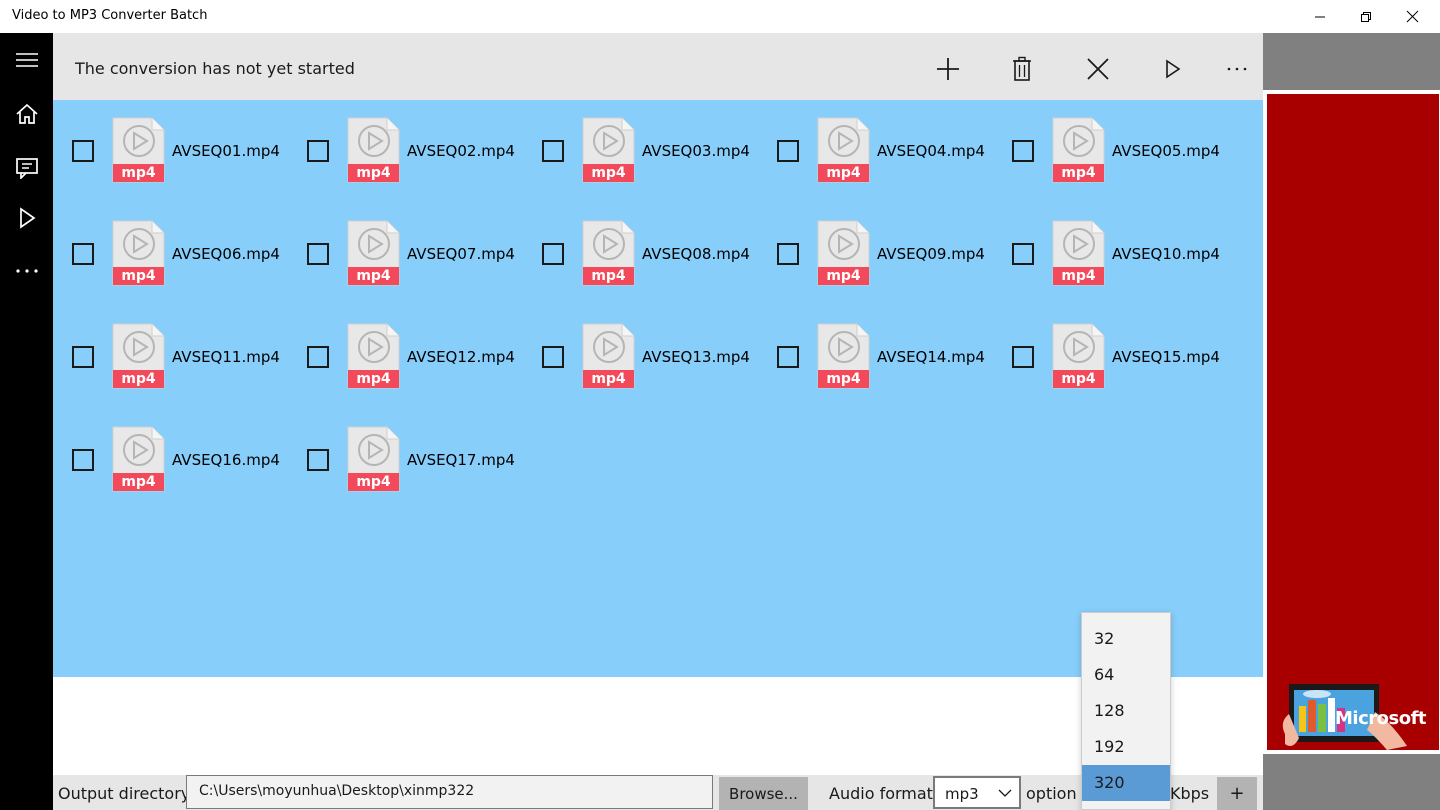 This screenshot has height=810, width=1440. What do you see at coordinates (1237, 793) in the screenshot?
I see `add-option-button: +` at bounding box center [1237, 793].